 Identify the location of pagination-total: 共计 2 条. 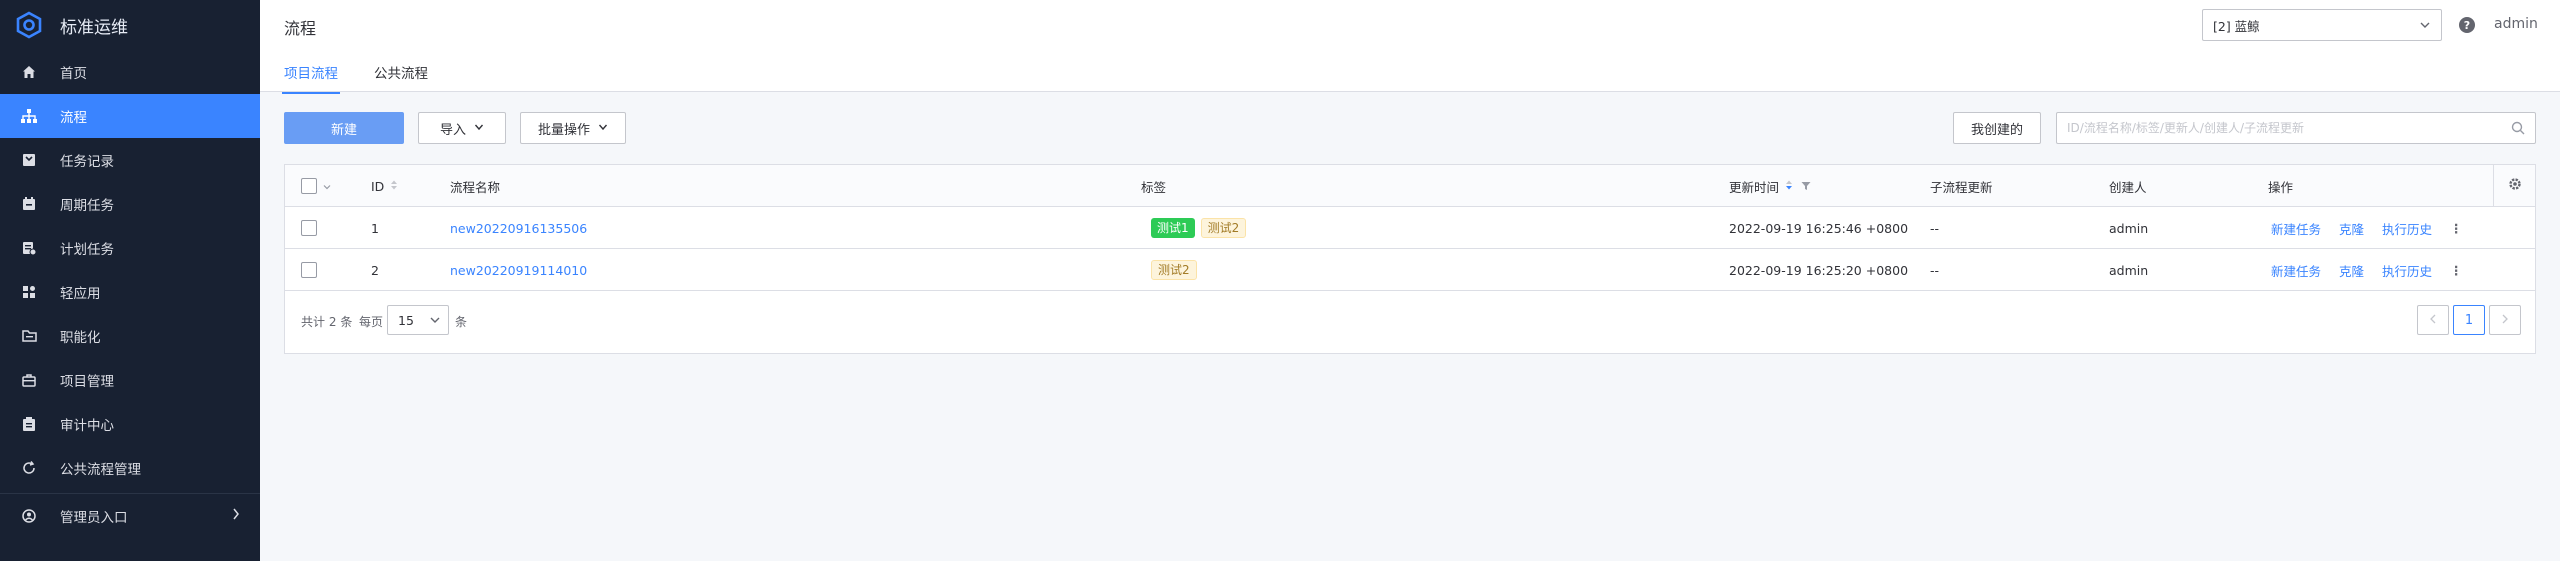
(326, 321).